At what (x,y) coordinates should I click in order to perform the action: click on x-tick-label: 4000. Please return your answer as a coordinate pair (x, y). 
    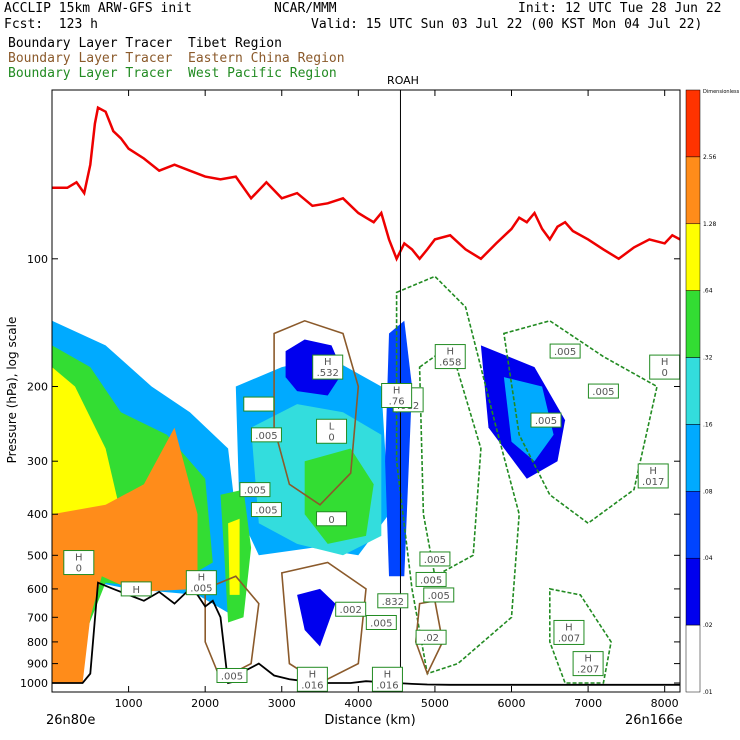
    Looking at the image, I should click on (358, 703).